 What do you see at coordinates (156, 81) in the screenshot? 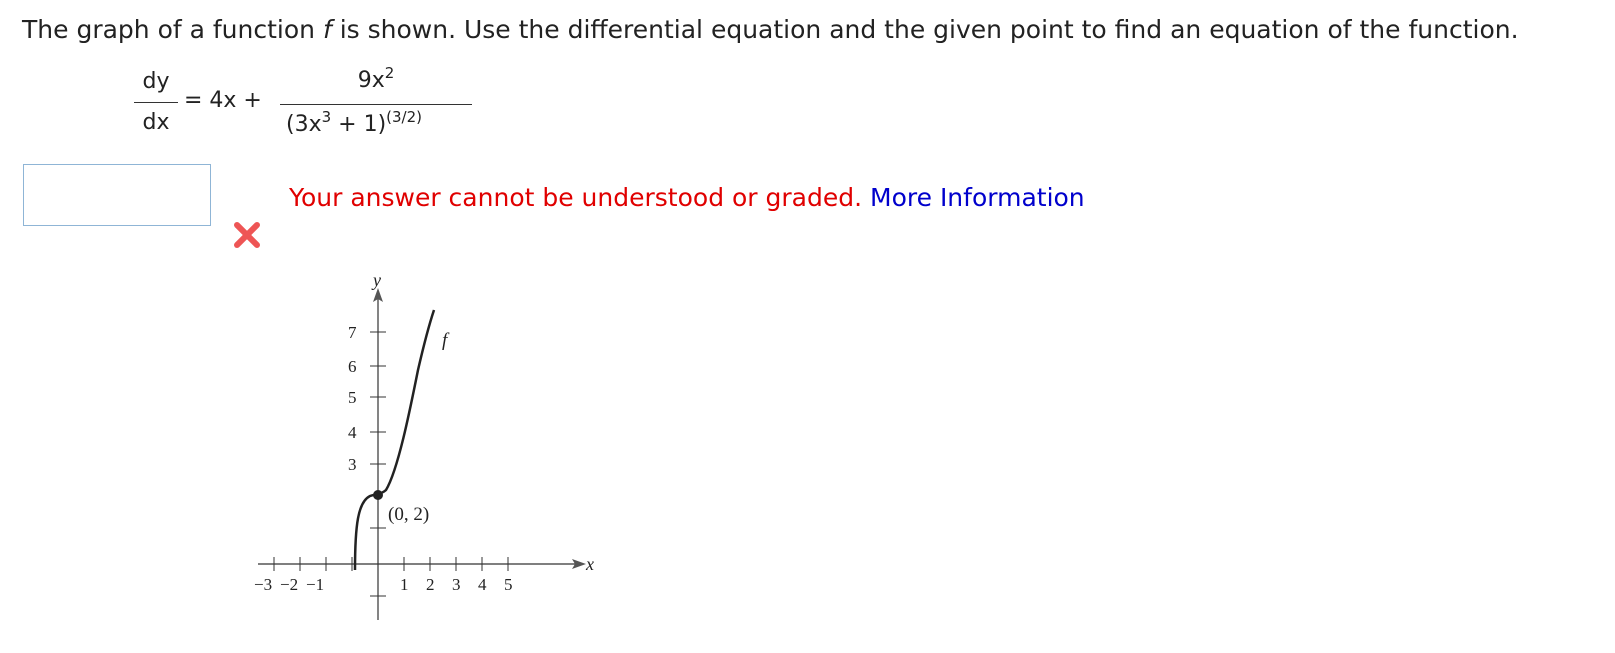
I see `lhs-numerator: dy` at bounding box center [156, 81].